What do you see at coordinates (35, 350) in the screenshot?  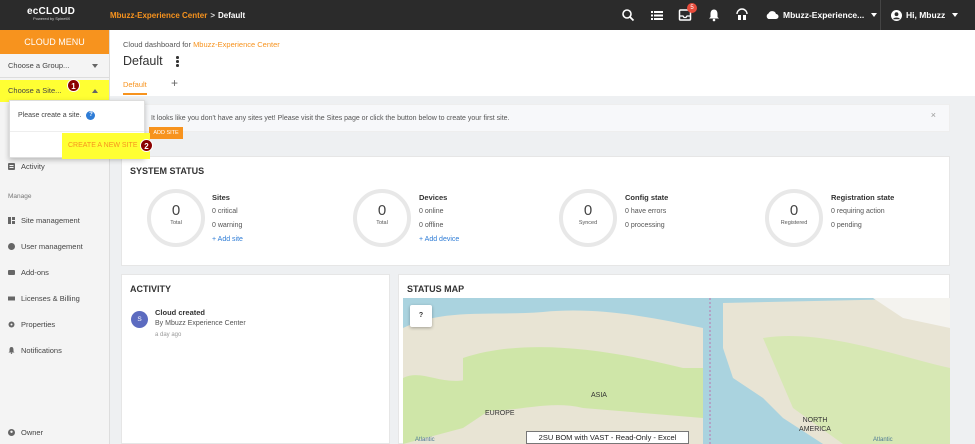 I see `sidebar-item-notifications: Notifications` at bounding box center [35, 350].